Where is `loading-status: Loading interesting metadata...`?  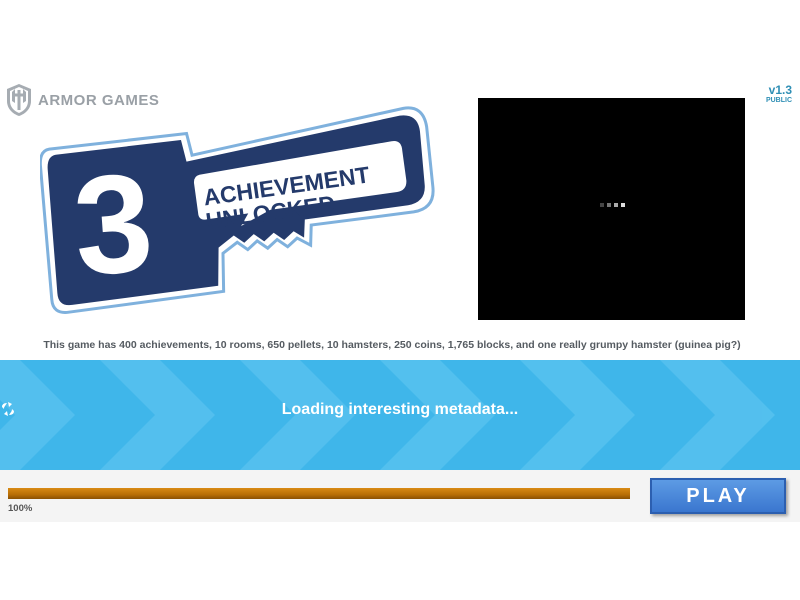 loading-status: Loading interesting metadata... is located at coordinates (400, 410).